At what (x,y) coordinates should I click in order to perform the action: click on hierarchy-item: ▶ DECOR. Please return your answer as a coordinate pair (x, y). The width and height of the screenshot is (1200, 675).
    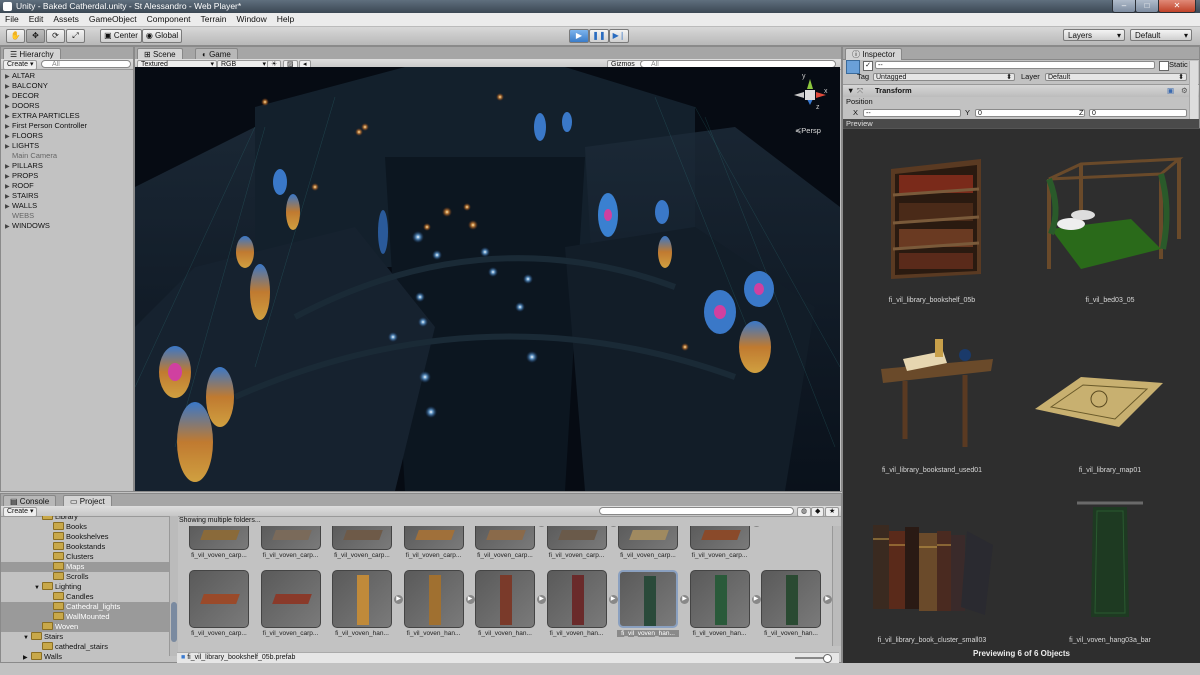
    Looking at the image, I should click on (22, 96).